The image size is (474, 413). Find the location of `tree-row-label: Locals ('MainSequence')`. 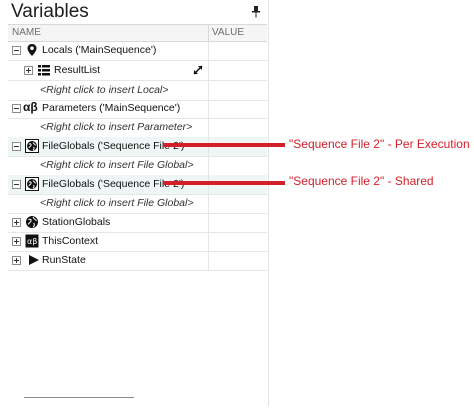

tree-row-label: Locals ('MainSequence') is located at coordinates (99, 50).